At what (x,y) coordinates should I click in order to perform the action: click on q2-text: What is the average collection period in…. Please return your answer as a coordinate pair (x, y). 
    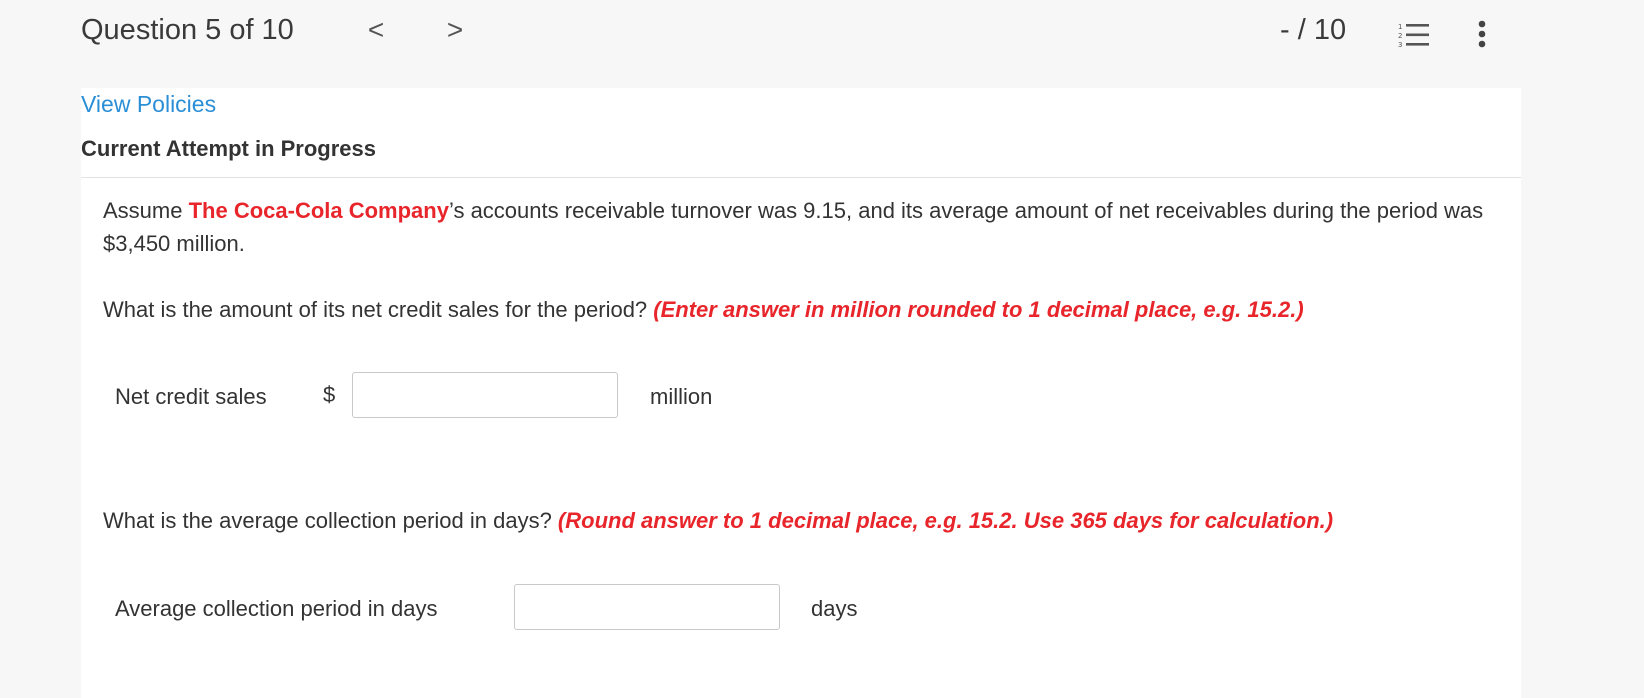
    Looking at the image, I should click on (330, 520).